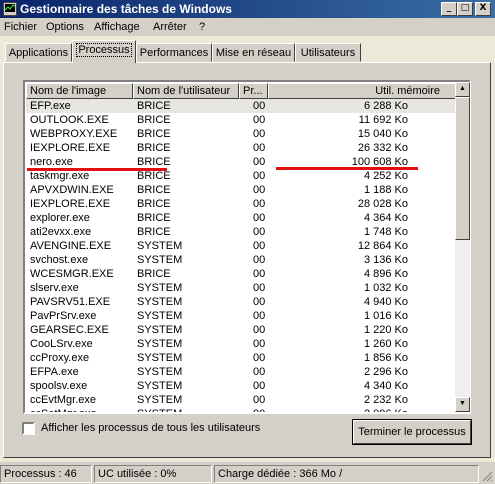 The height and width of the screenshot is (484, 495). I want to click on menu-fichier: Fichier, so click(20, 27).